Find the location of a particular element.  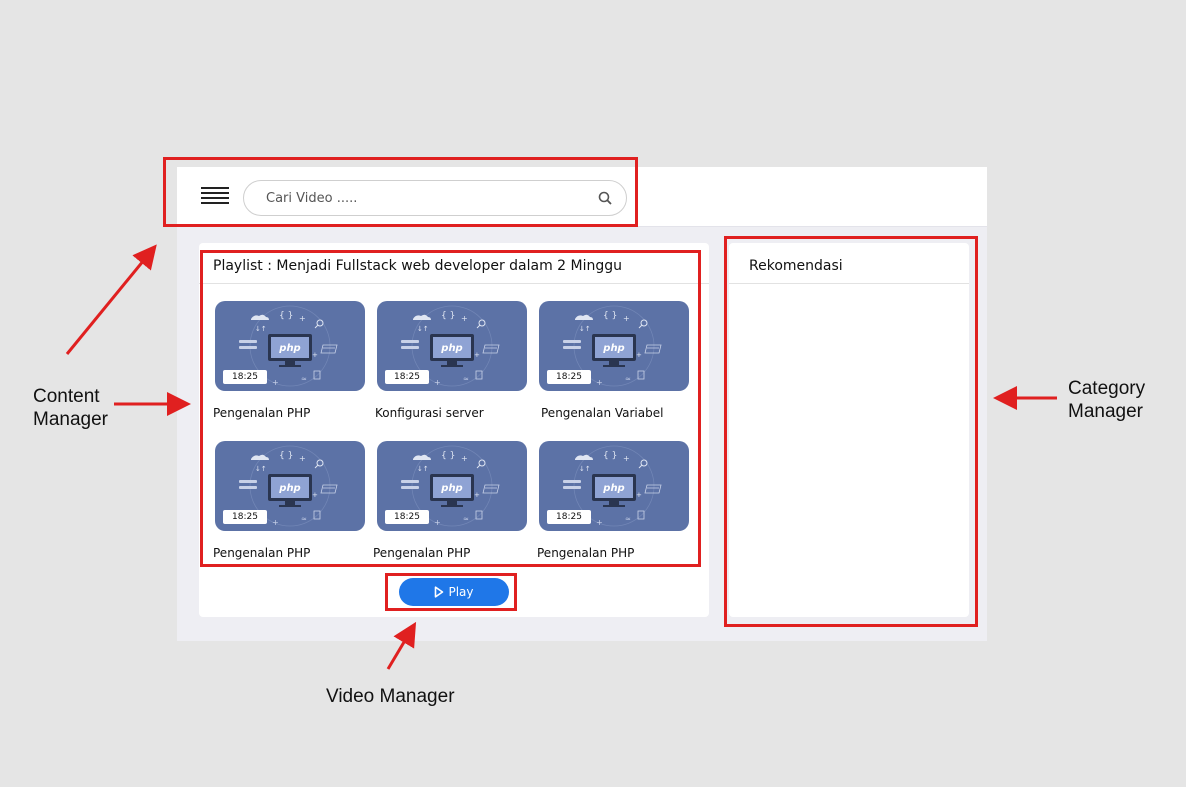

arrow-content-manager-top is located at coordinates (111, 299).